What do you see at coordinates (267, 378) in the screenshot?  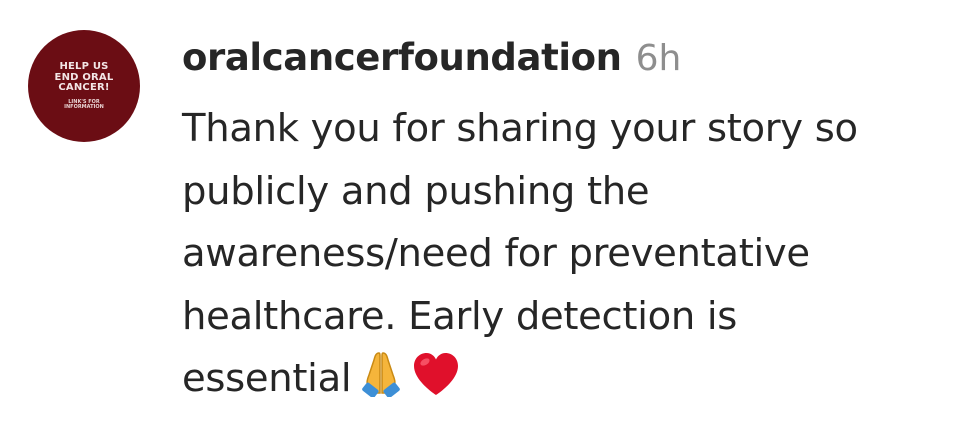 I see `comment-text-line: essential` at bounding box center [267, 378].